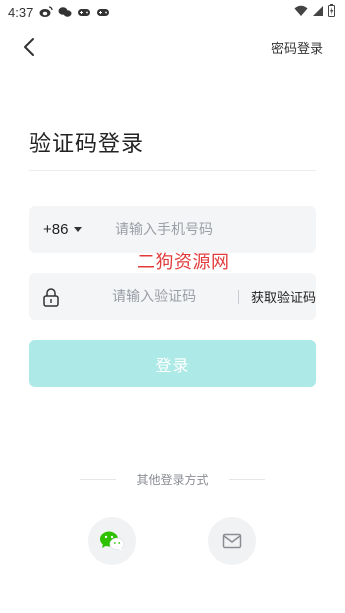 This screenshot has height=613, width=345. I want to click on wifi-icon, so click(301, 10).